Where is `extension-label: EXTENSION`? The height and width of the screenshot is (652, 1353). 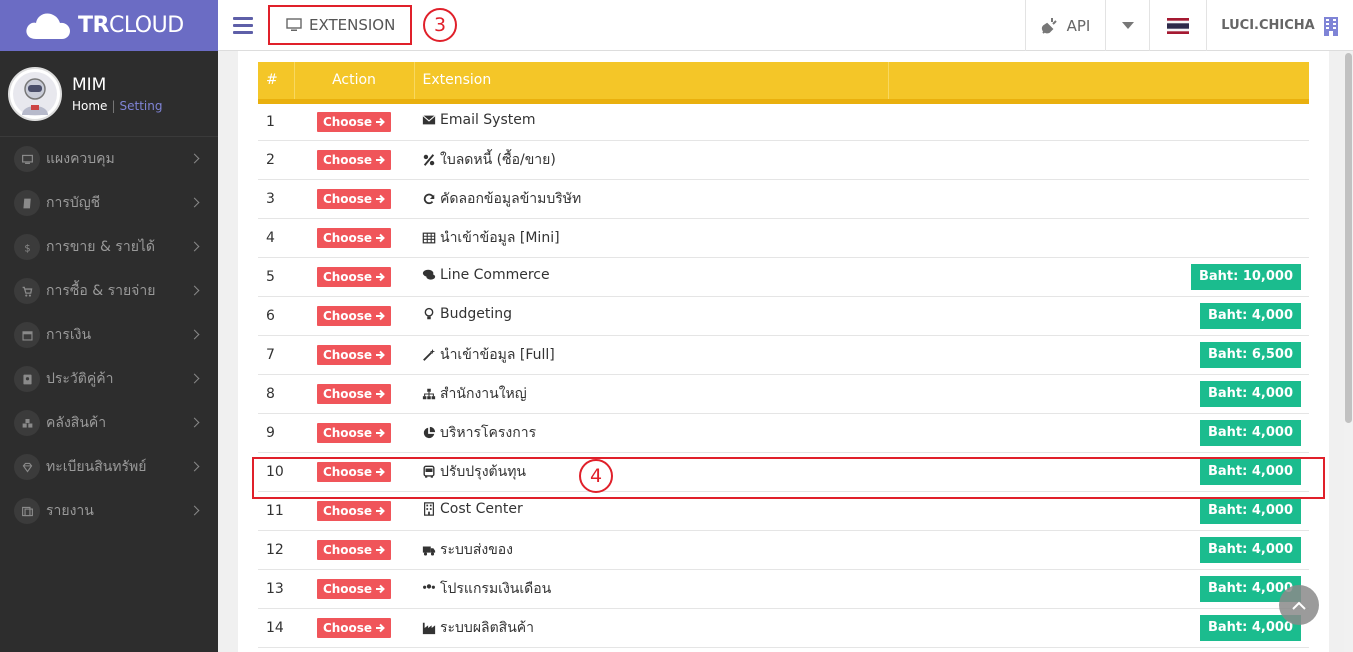 extension-label: EXTENSION is located at coordinates (352, 25).